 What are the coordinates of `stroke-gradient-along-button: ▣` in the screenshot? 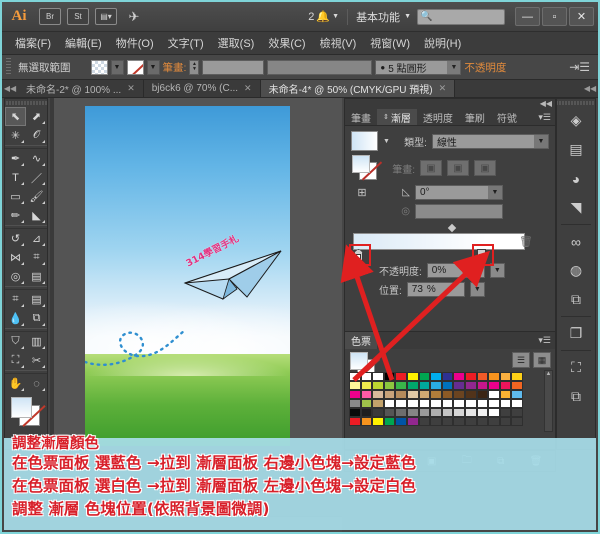 It's located at (458, 168).